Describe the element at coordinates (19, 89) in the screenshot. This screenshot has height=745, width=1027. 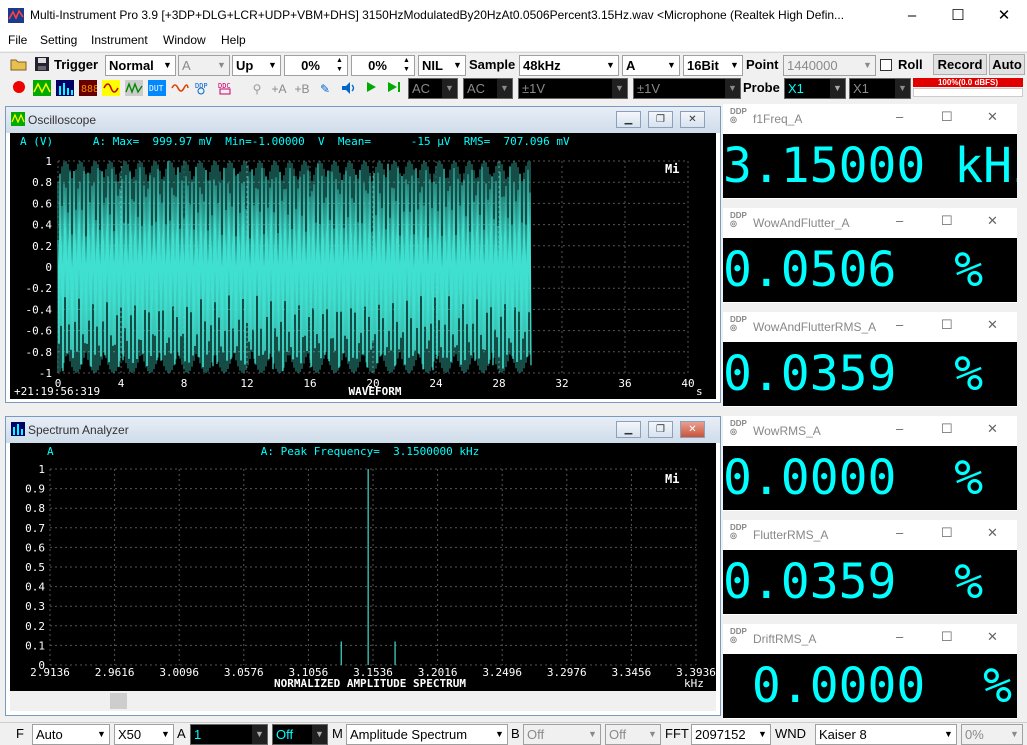
I see `record-icon` at that location.